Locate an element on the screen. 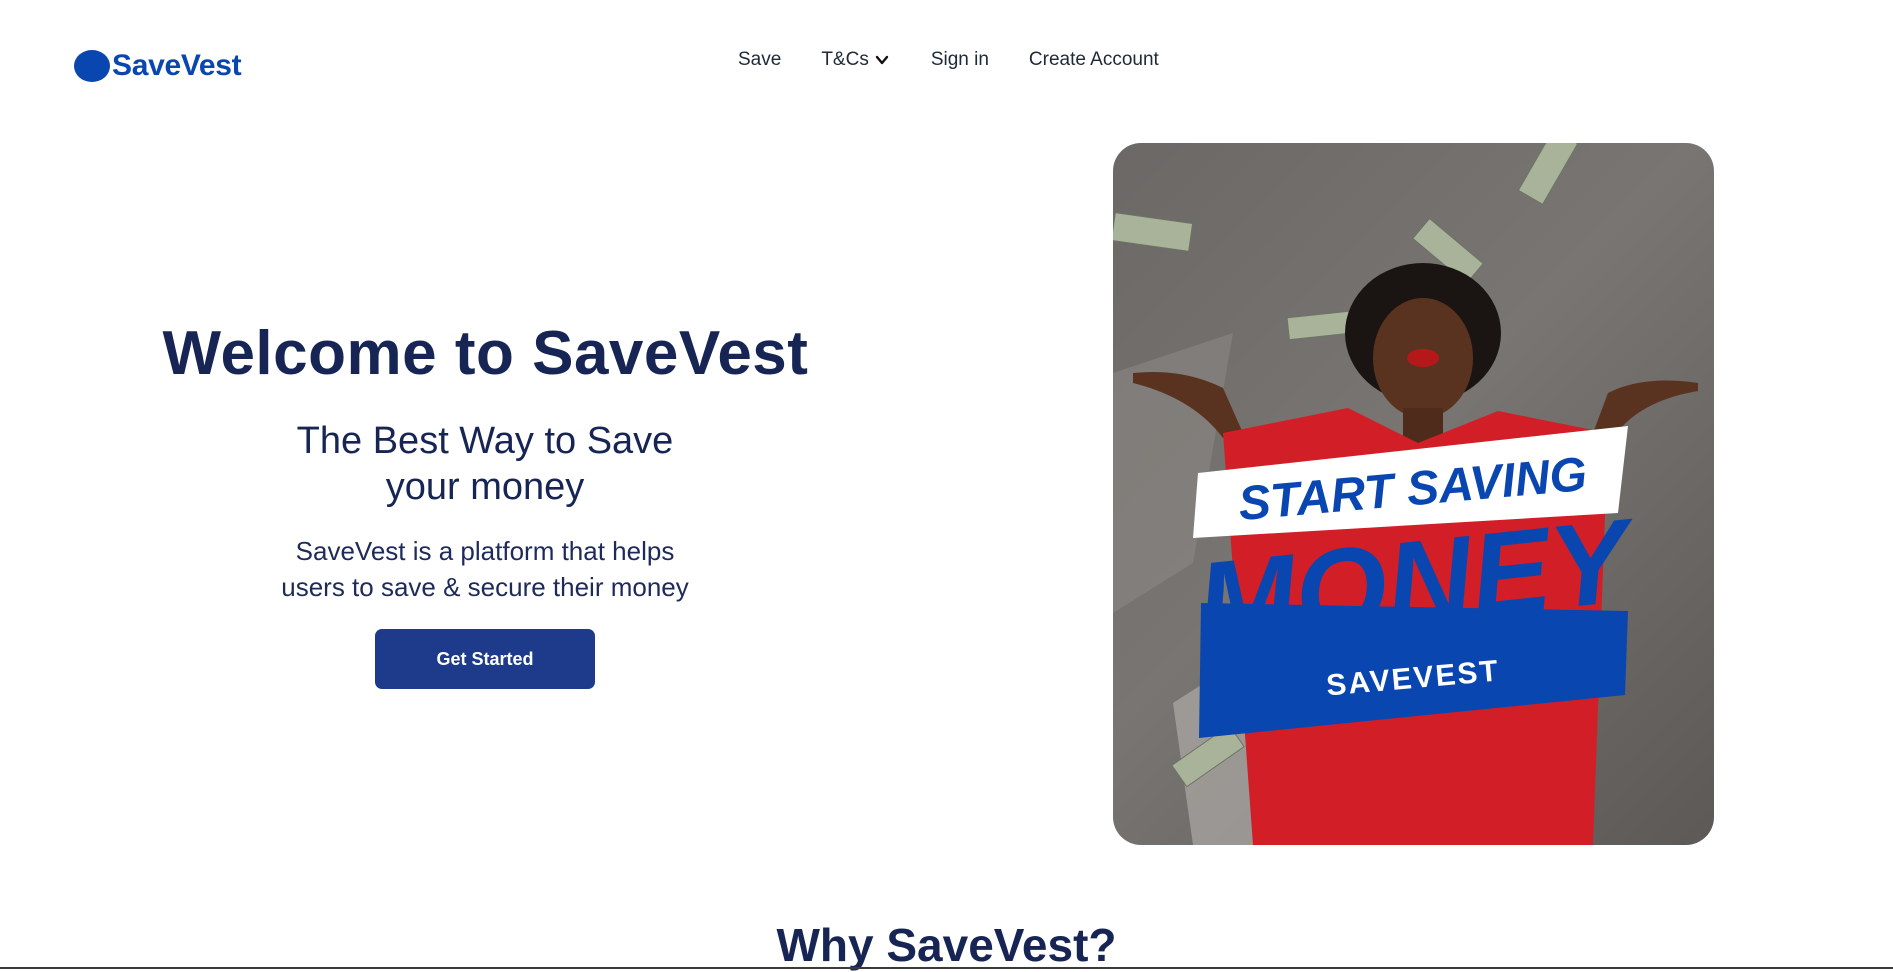 The width and height of the screenshot is (1893, 972). brand-logo: SaveVest is located at coordinates (158, 66).